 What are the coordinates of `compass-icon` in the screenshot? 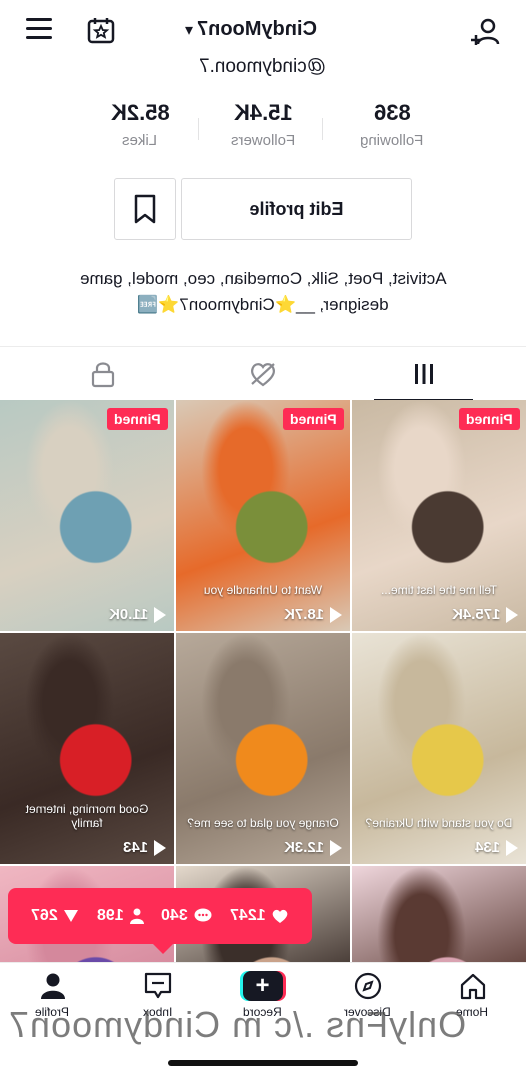 It's located at (367, 986).